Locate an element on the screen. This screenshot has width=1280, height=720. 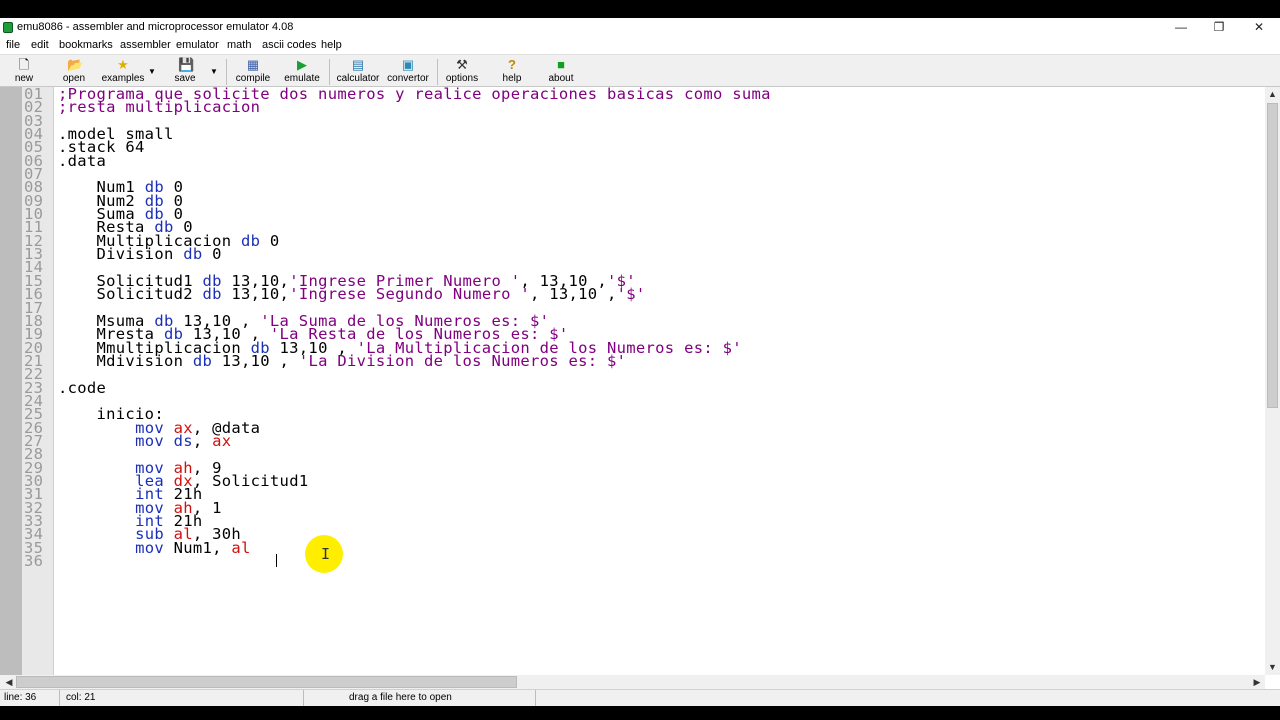
text-caret is located at coordinates (276, 560).